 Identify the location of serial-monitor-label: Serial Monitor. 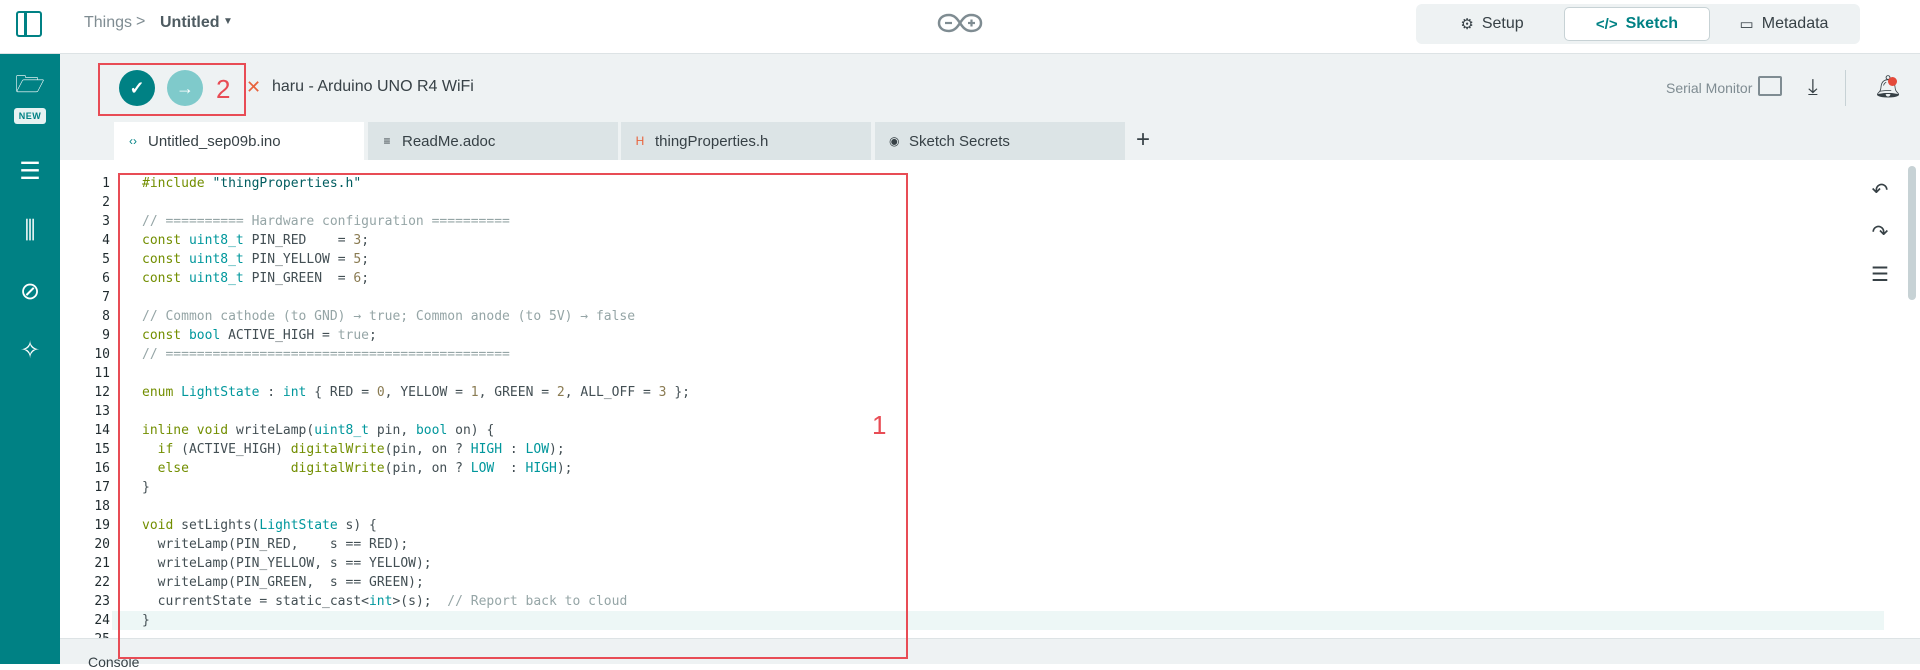
(1709, 88).